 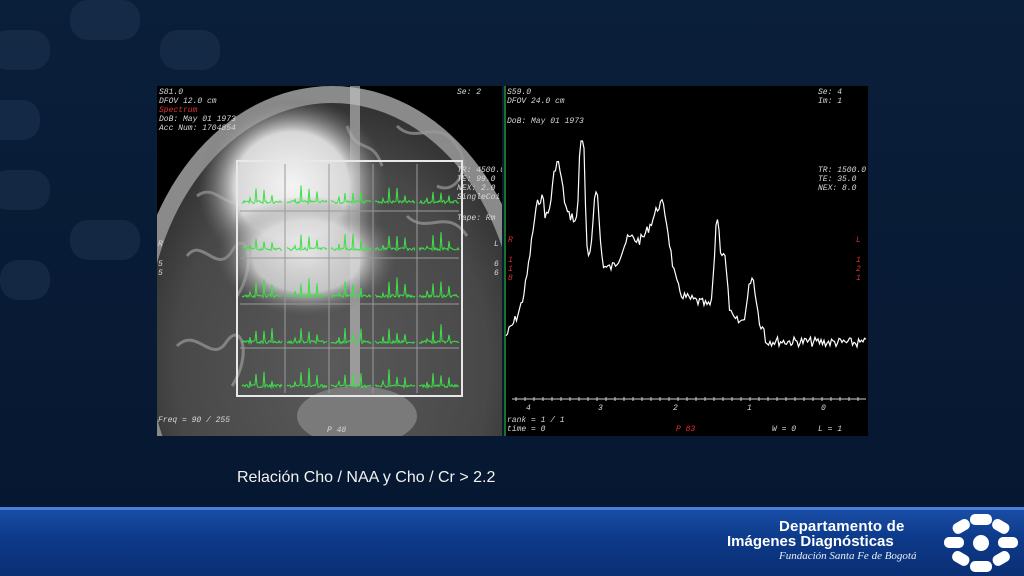 I want to click on department-title-line-2: Imágenes Diagnósticas, so click(x=810, y=541).